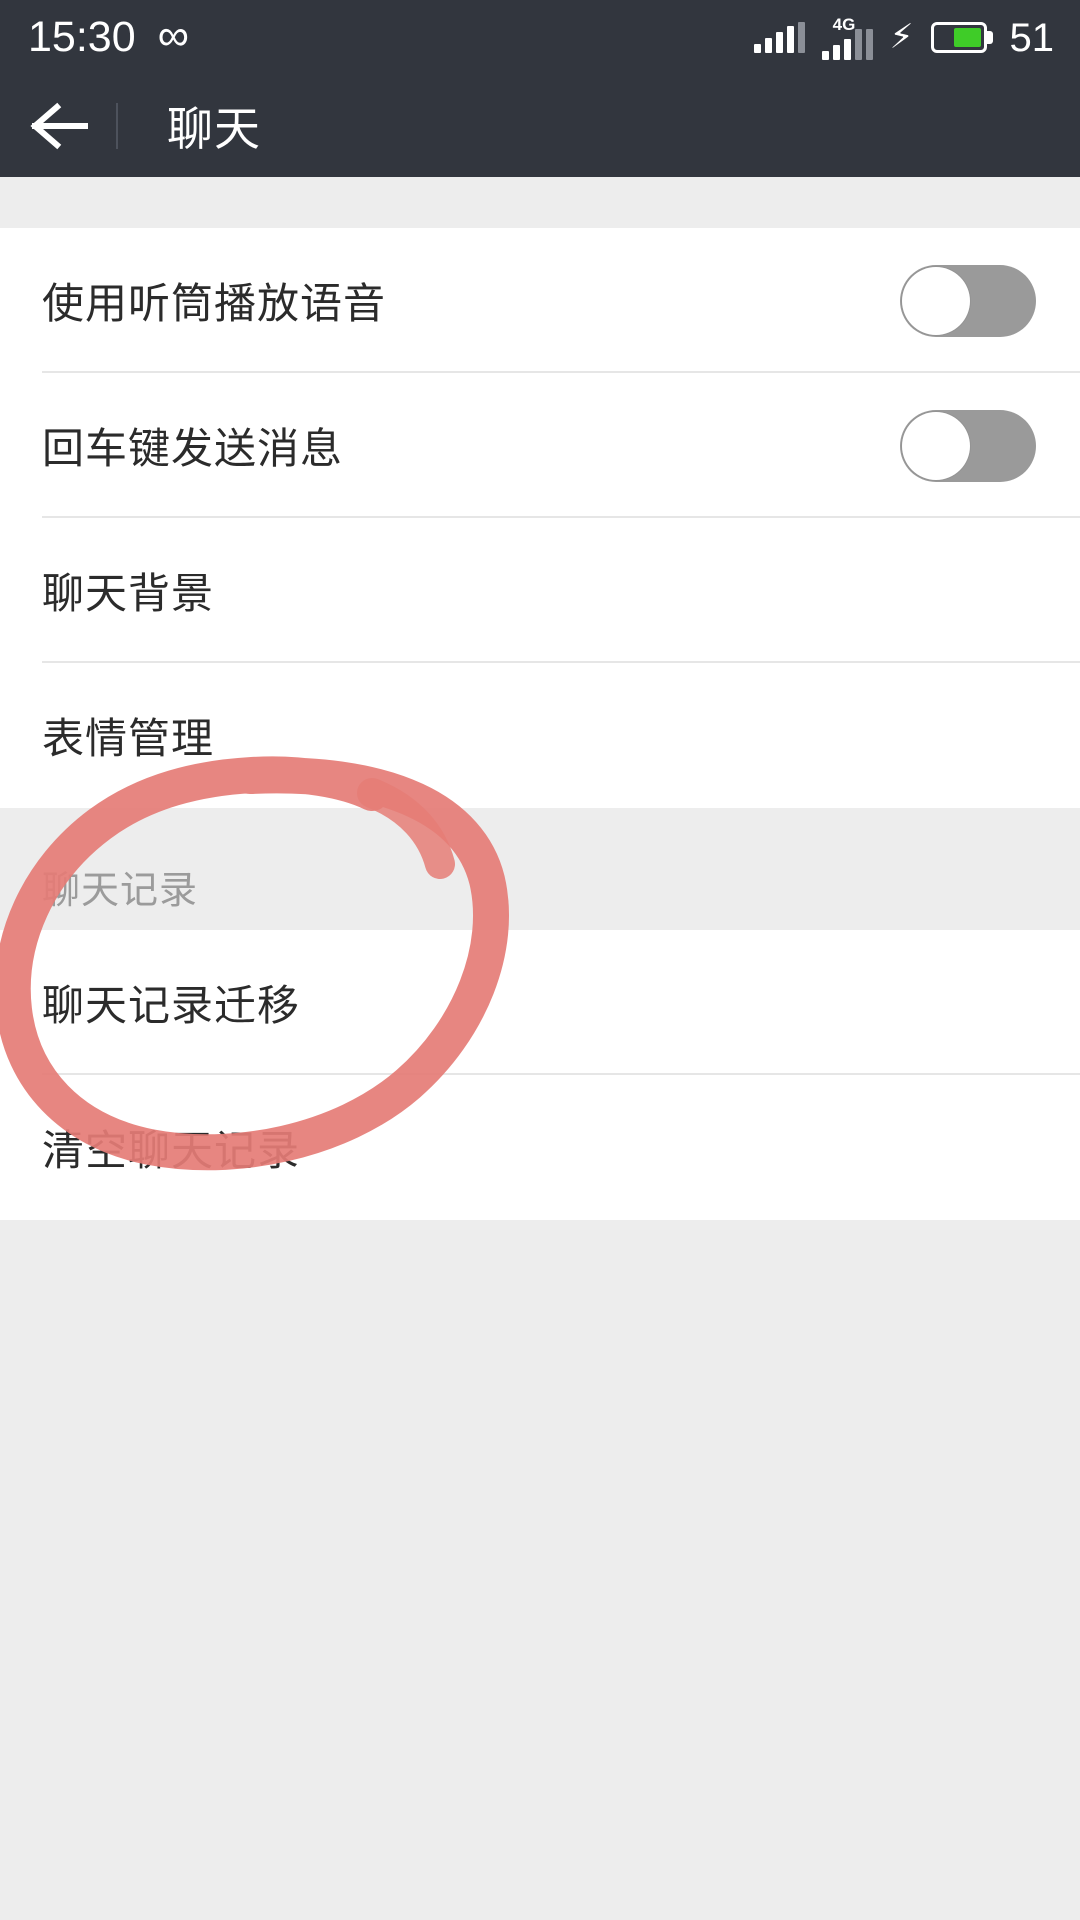  I want to click on row-enter-sends-message: 回车键发送消息, so click(540, 445).